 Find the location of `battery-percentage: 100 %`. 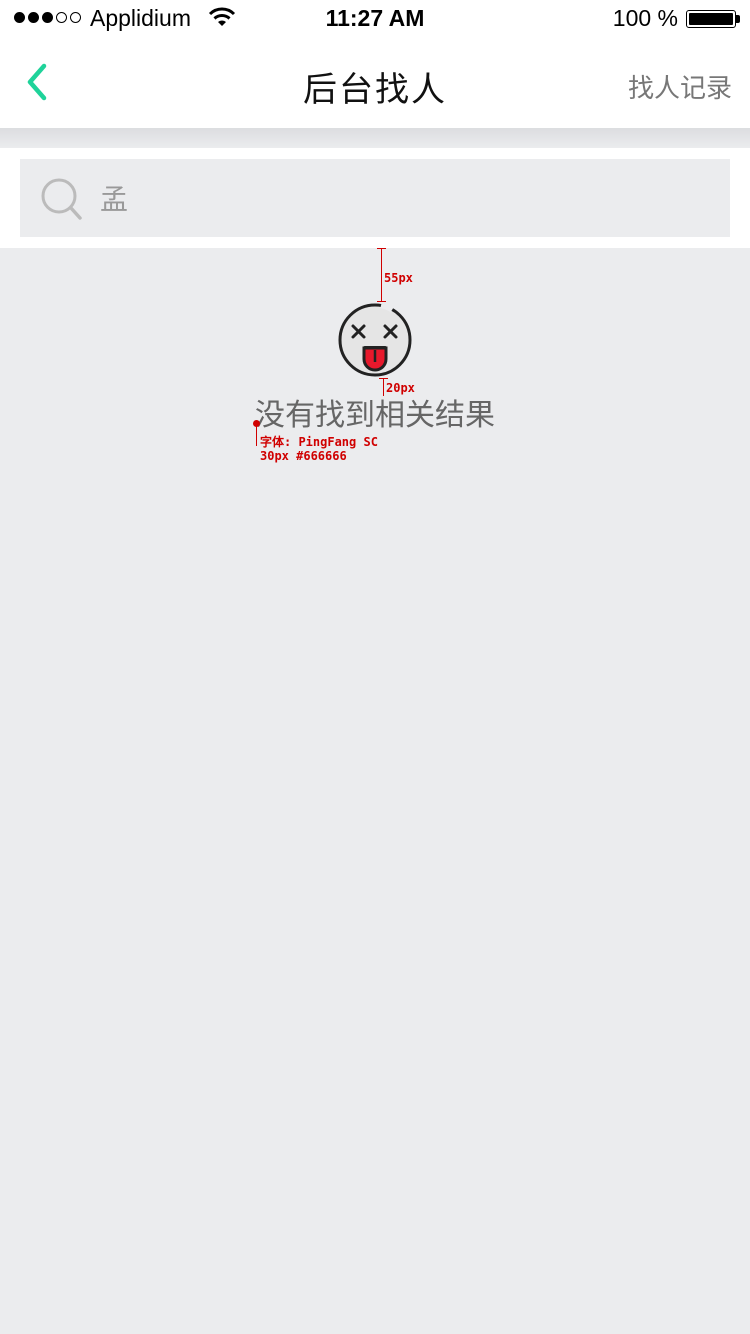

battery-percentage: 100 % is located at coordinates (645, 18).